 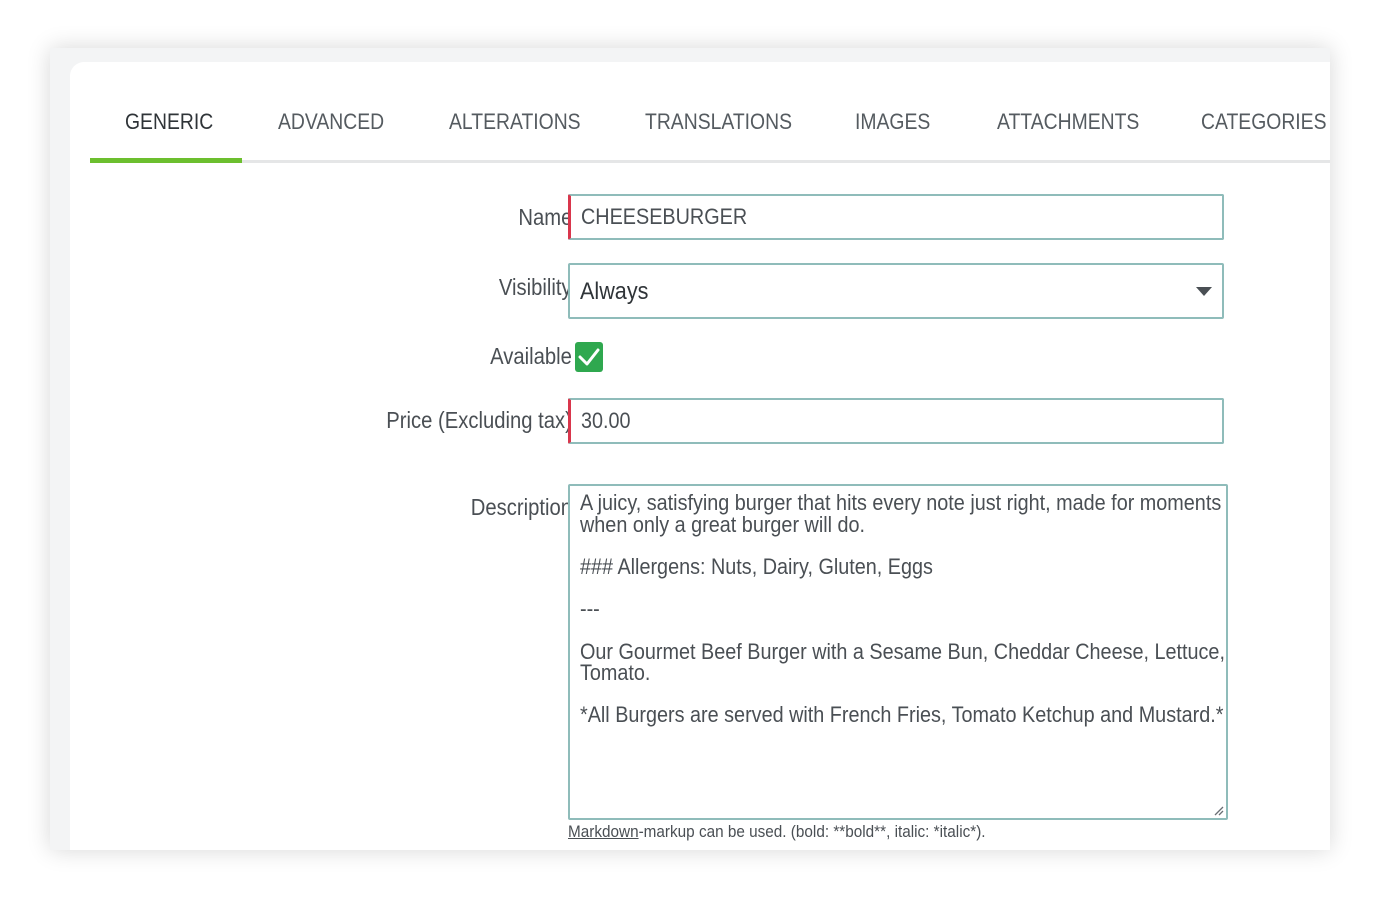 I want to click on chevron-down-icon, so click(x=1204, y=291).